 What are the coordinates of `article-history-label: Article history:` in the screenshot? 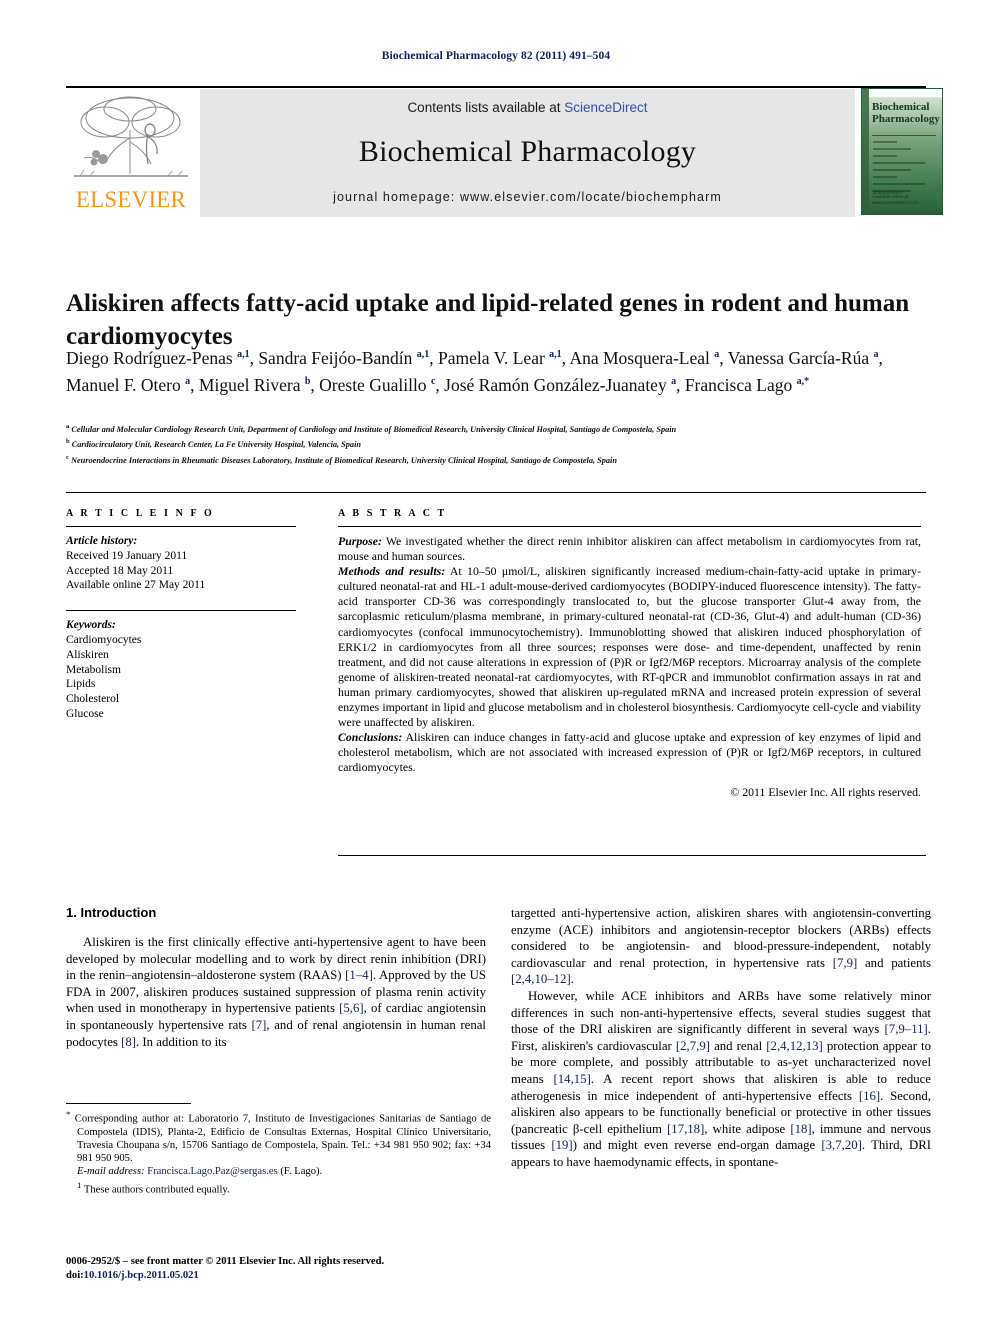 It's located at (102, 541).